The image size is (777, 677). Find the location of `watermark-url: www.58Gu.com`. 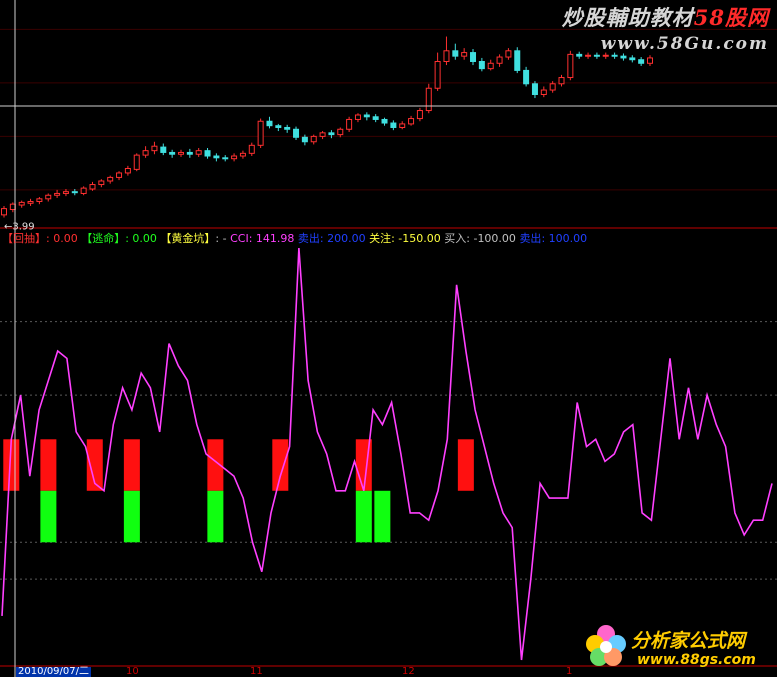

watermark-url: www.58Gu.com is located at coordinates (684, 44).